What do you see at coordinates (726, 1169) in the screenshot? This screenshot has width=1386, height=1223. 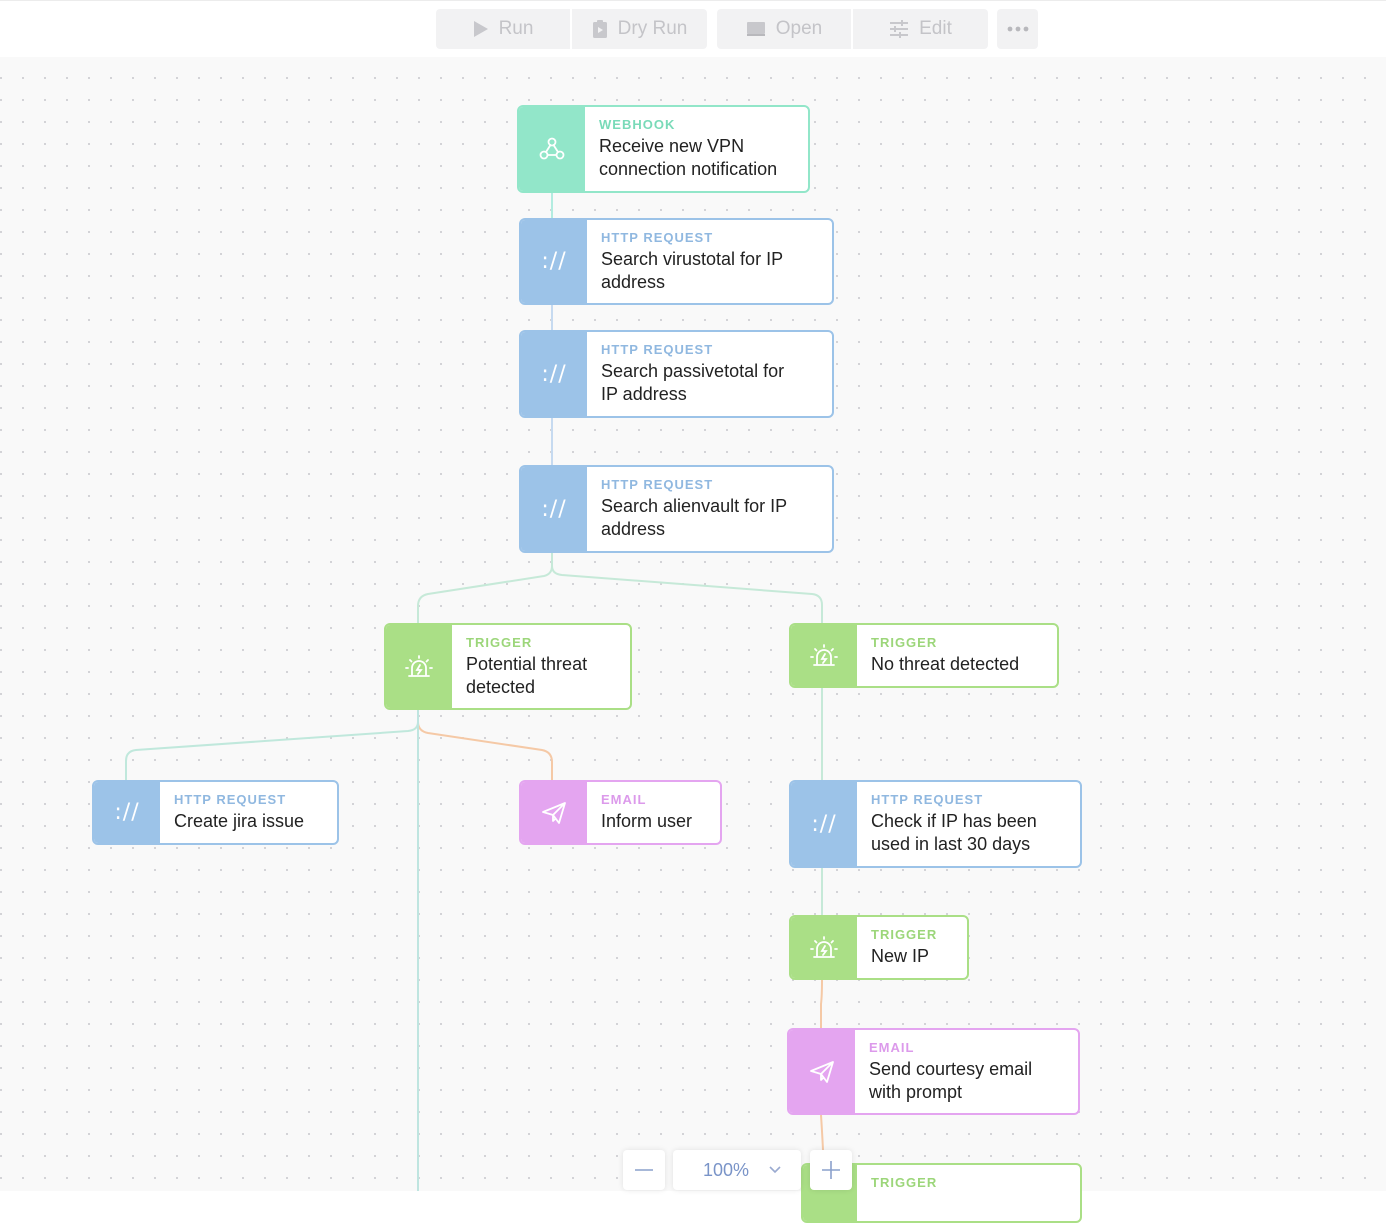 I see `zoom-level: 100%` at bounding box center [726, 1169].